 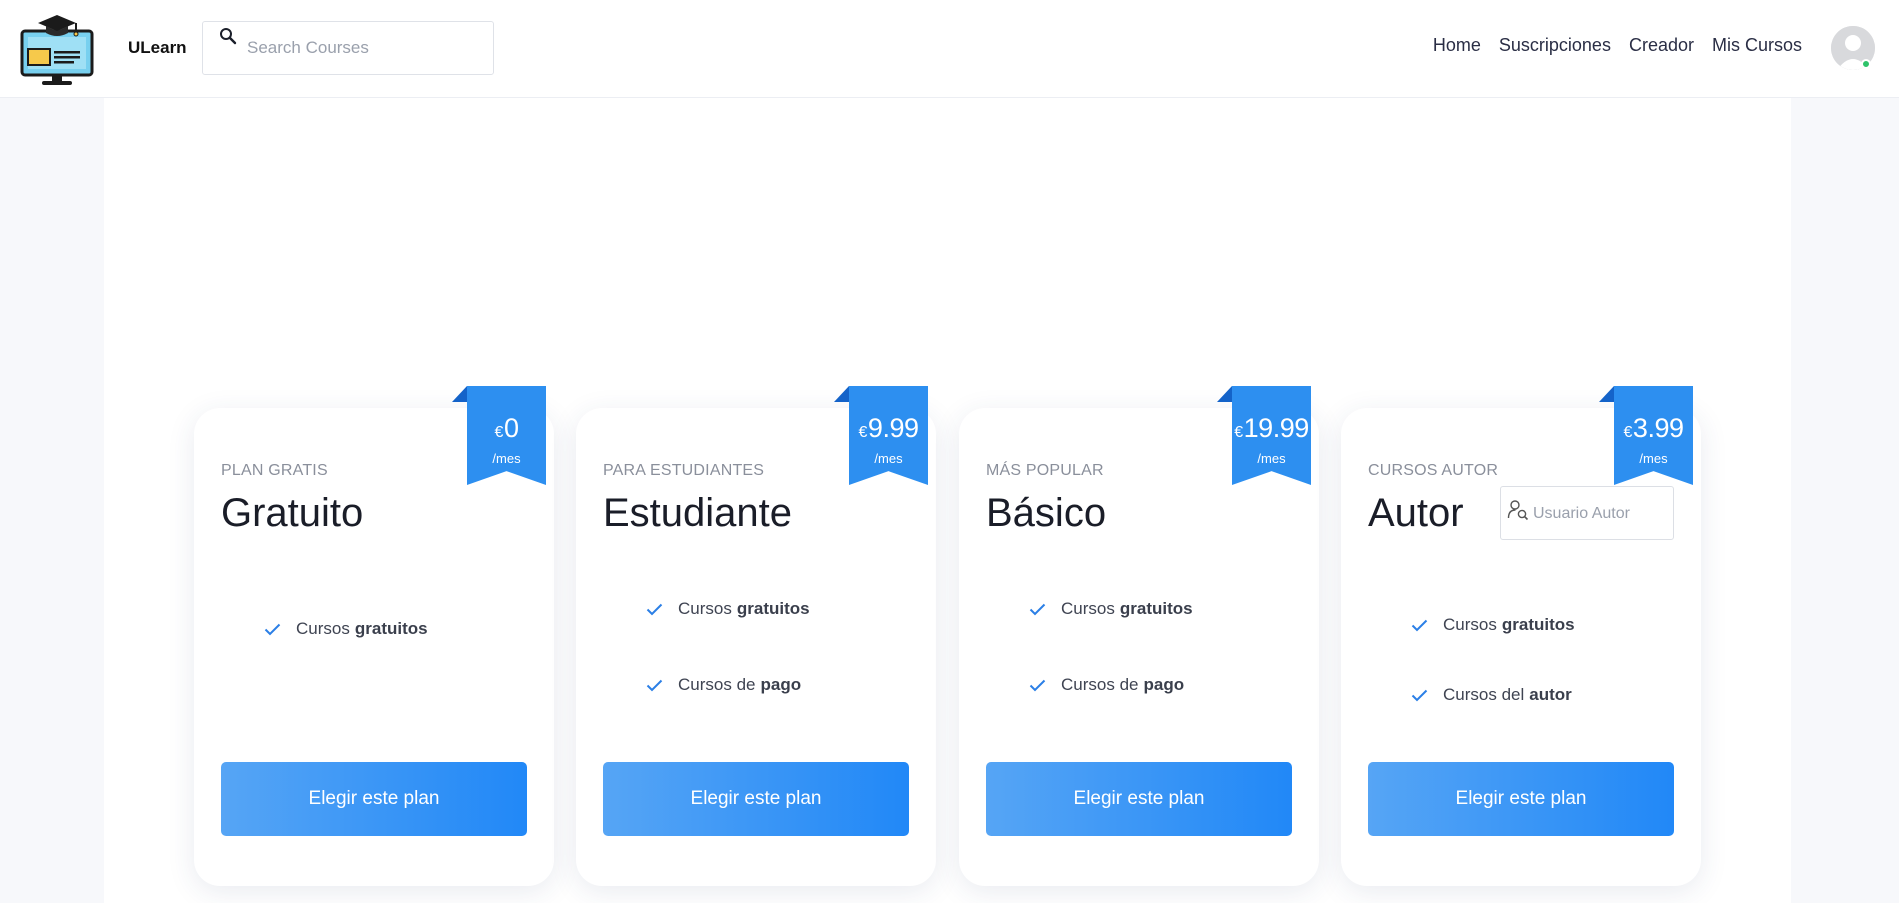 I want to click on price-value: 3.99, so click(x=1658, y=428).